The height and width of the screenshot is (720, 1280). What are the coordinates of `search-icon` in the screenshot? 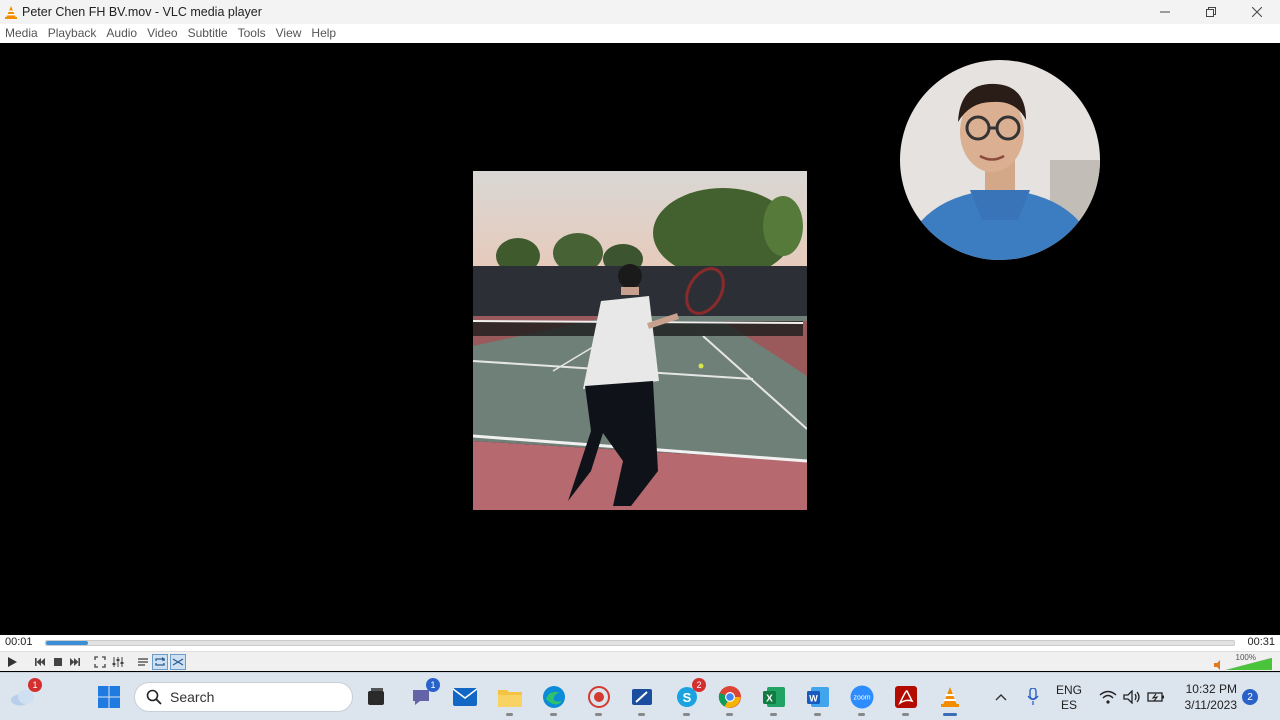 It's located at (154, 697).